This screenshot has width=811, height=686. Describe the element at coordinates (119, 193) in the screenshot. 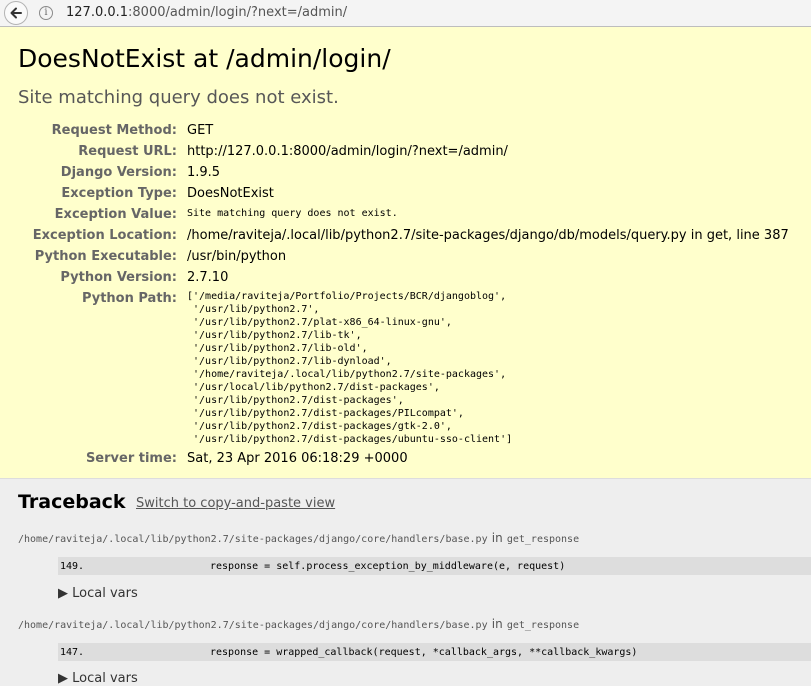

I see `meta-label: Exception Type:` at that location.